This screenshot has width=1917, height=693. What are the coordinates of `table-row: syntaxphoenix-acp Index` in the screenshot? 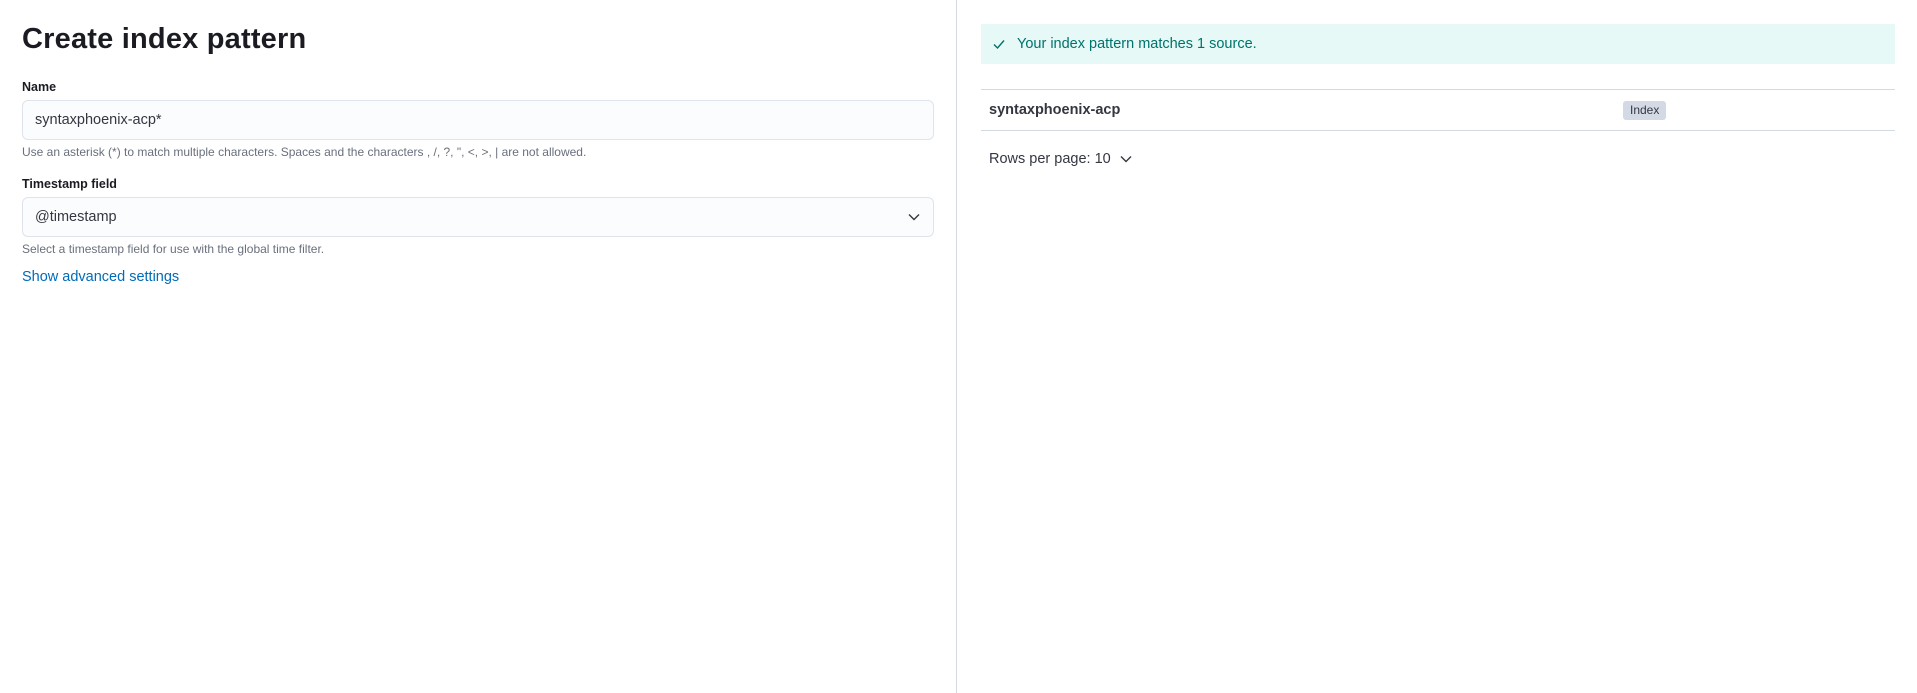 It's located at (1438, 110).